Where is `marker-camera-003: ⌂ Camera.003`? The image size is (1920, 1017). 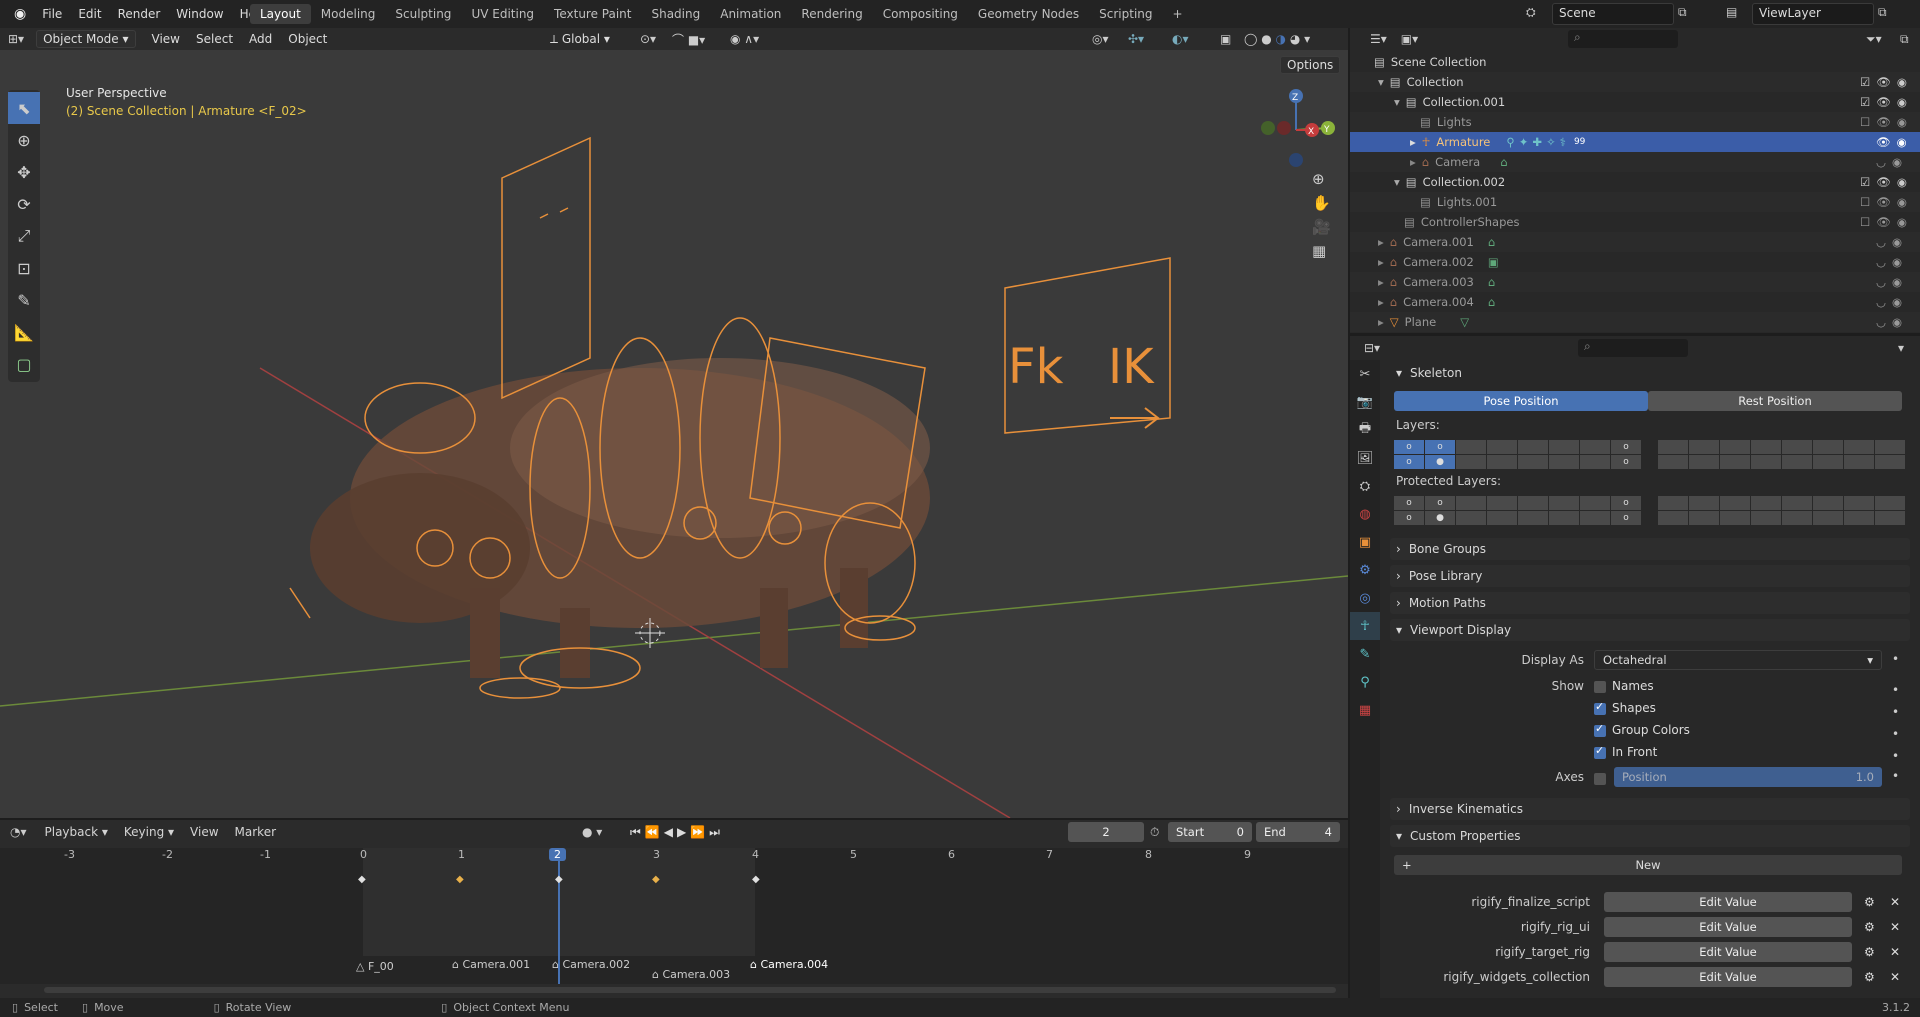 marker-camera-003: ⌂ Camera.003 is located at coordinates (691, 974).